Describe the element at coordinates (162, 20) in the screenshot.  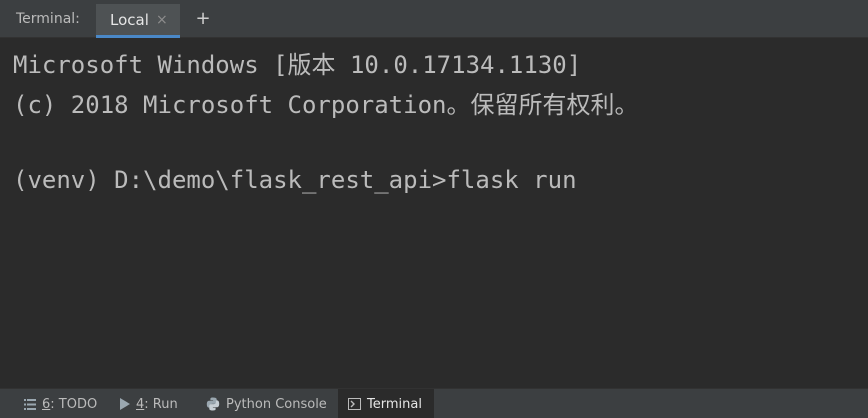
I see `close-icon: ×` at that location.